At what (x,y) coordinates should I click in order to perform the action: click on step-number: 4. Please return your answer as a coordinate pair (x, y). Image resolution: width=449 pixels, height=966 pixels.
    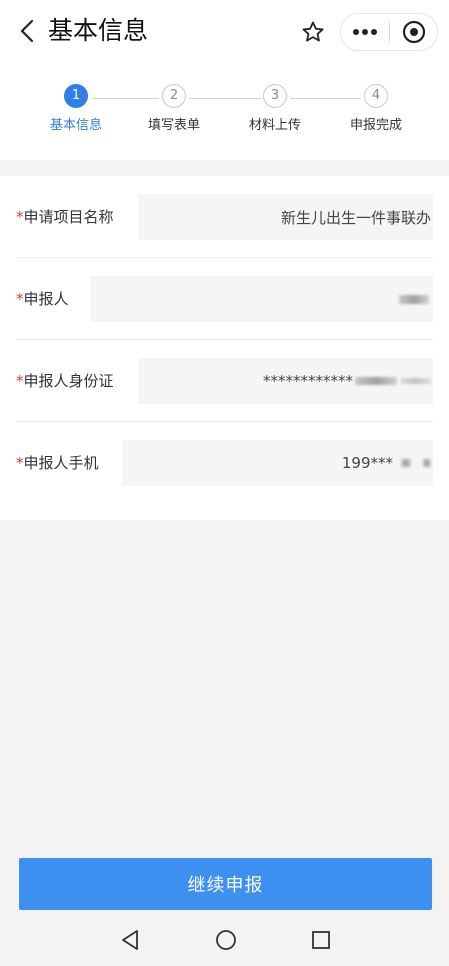
    Looking at the image, I should click on (376, 96).